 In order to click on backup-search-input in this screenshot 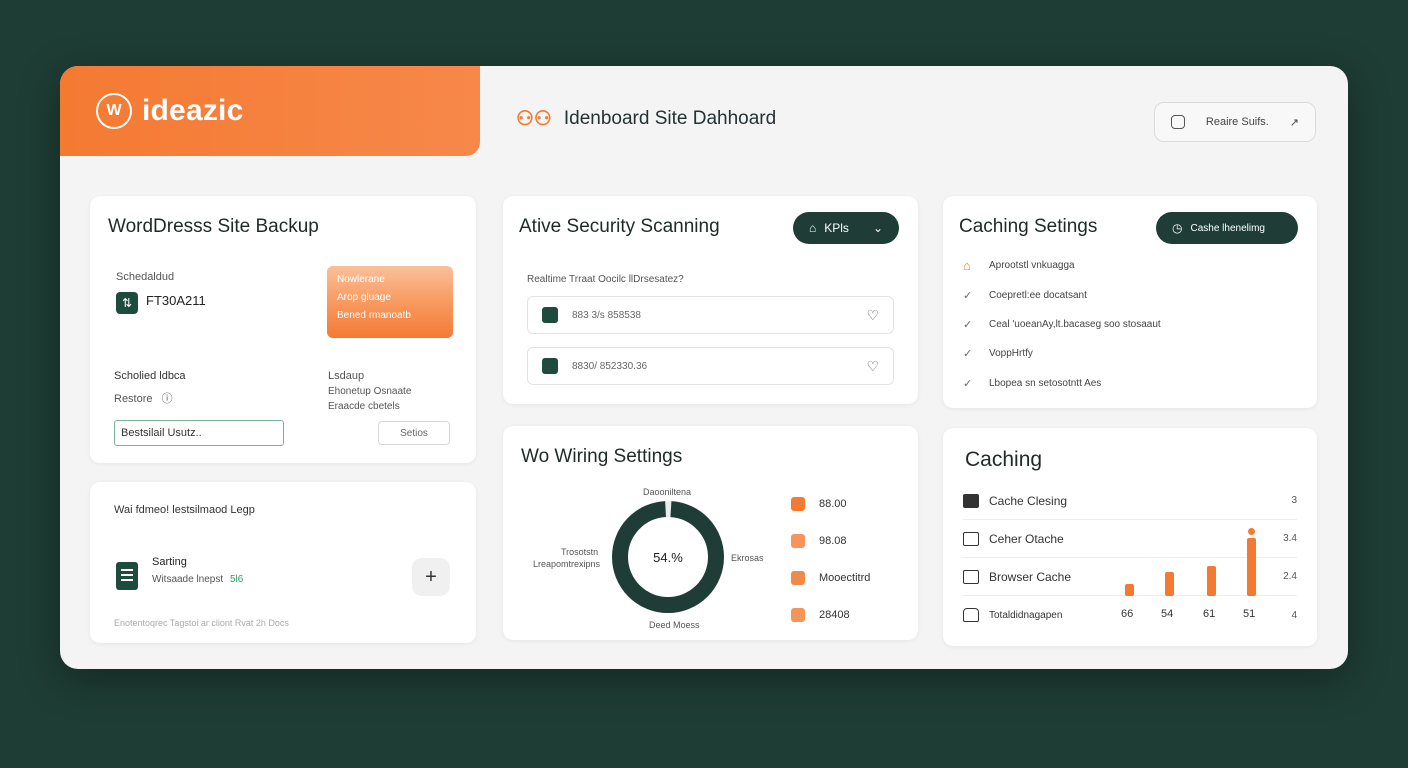, I will do `click(199, 433)`.